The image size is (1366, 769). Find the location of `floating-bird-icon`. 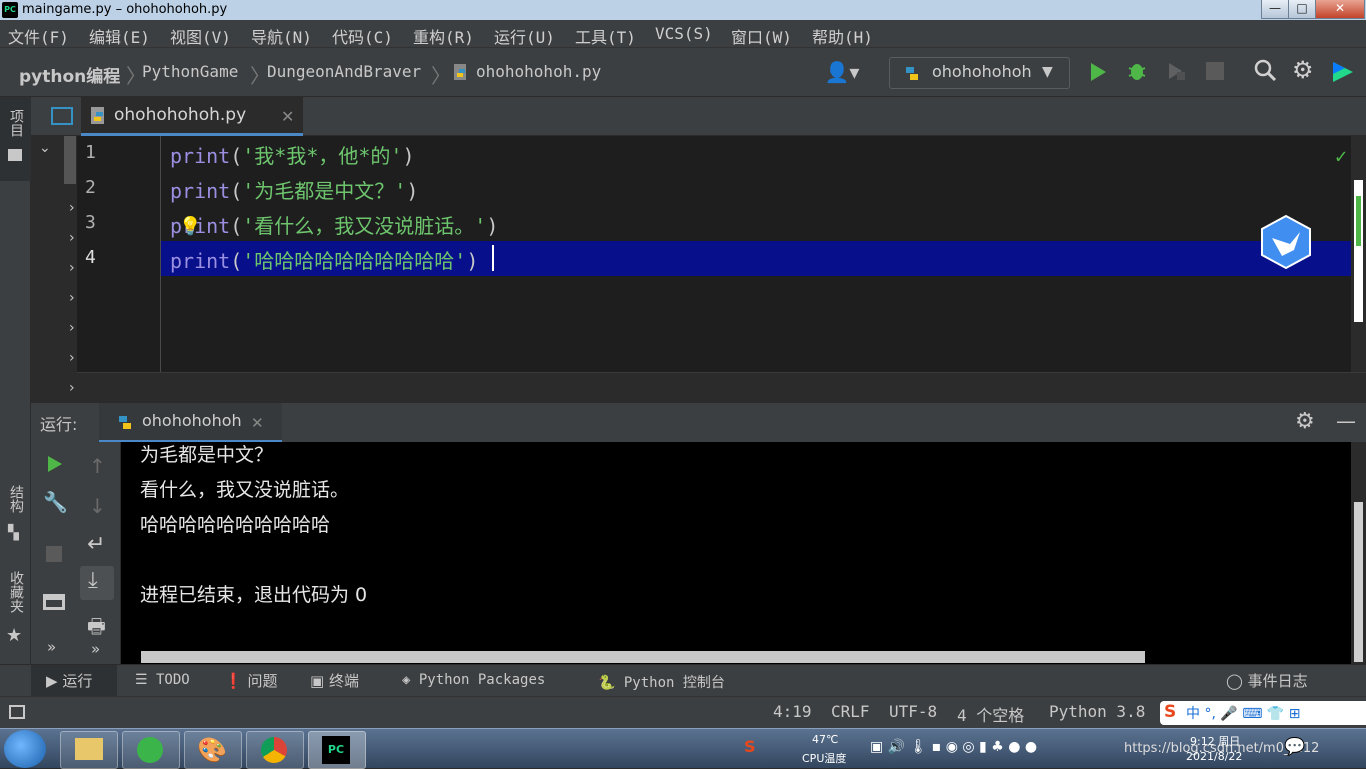

floating-bird-icon is located at coordinates (1286, 242).